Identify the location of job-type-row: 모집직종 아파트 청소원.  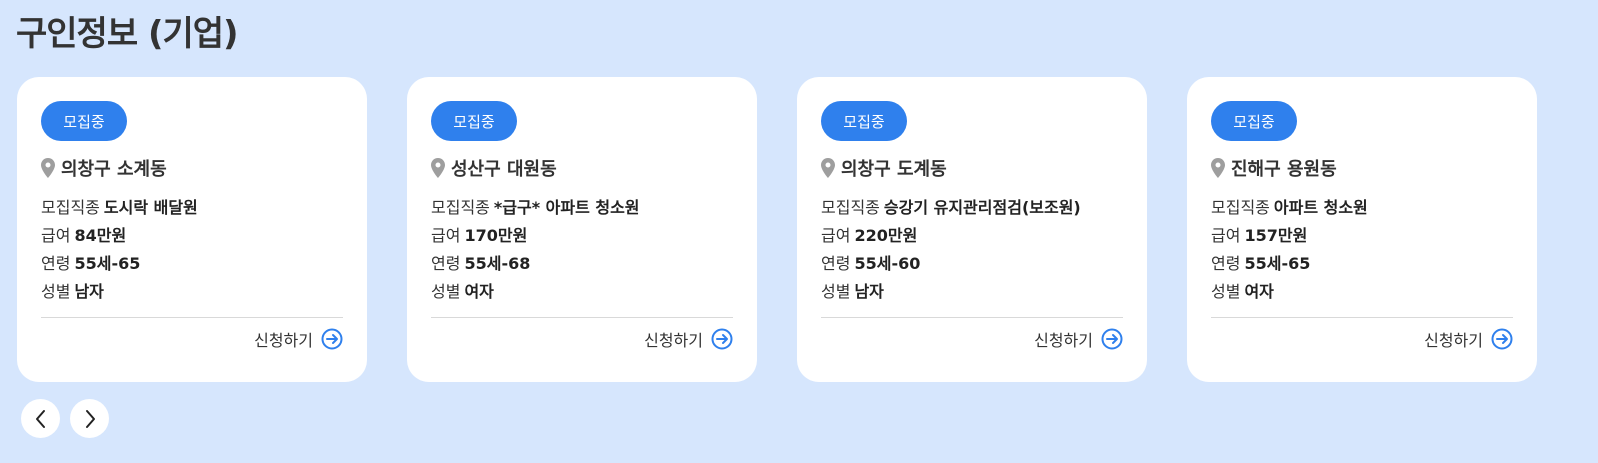
(1289, 208).